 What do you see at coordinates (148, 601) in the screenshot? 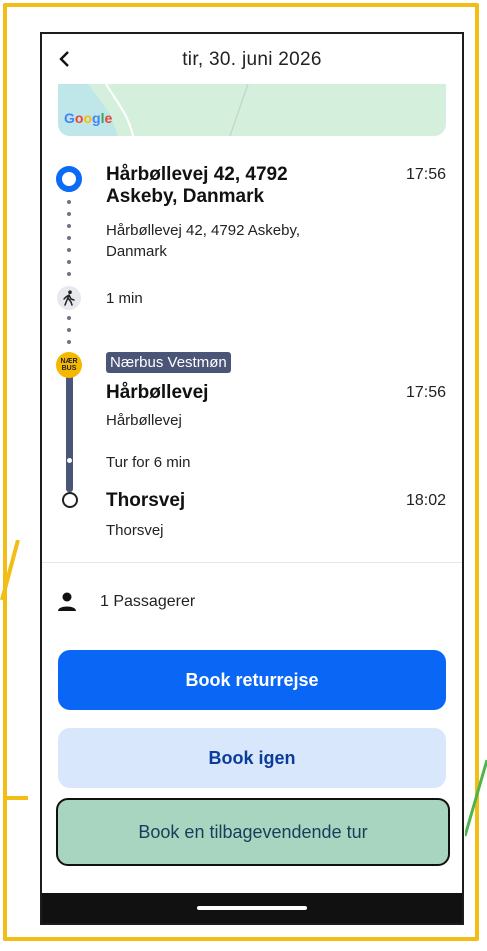
I see `passenger-count: 1 Passagerer` at bounding box center [148, 601].